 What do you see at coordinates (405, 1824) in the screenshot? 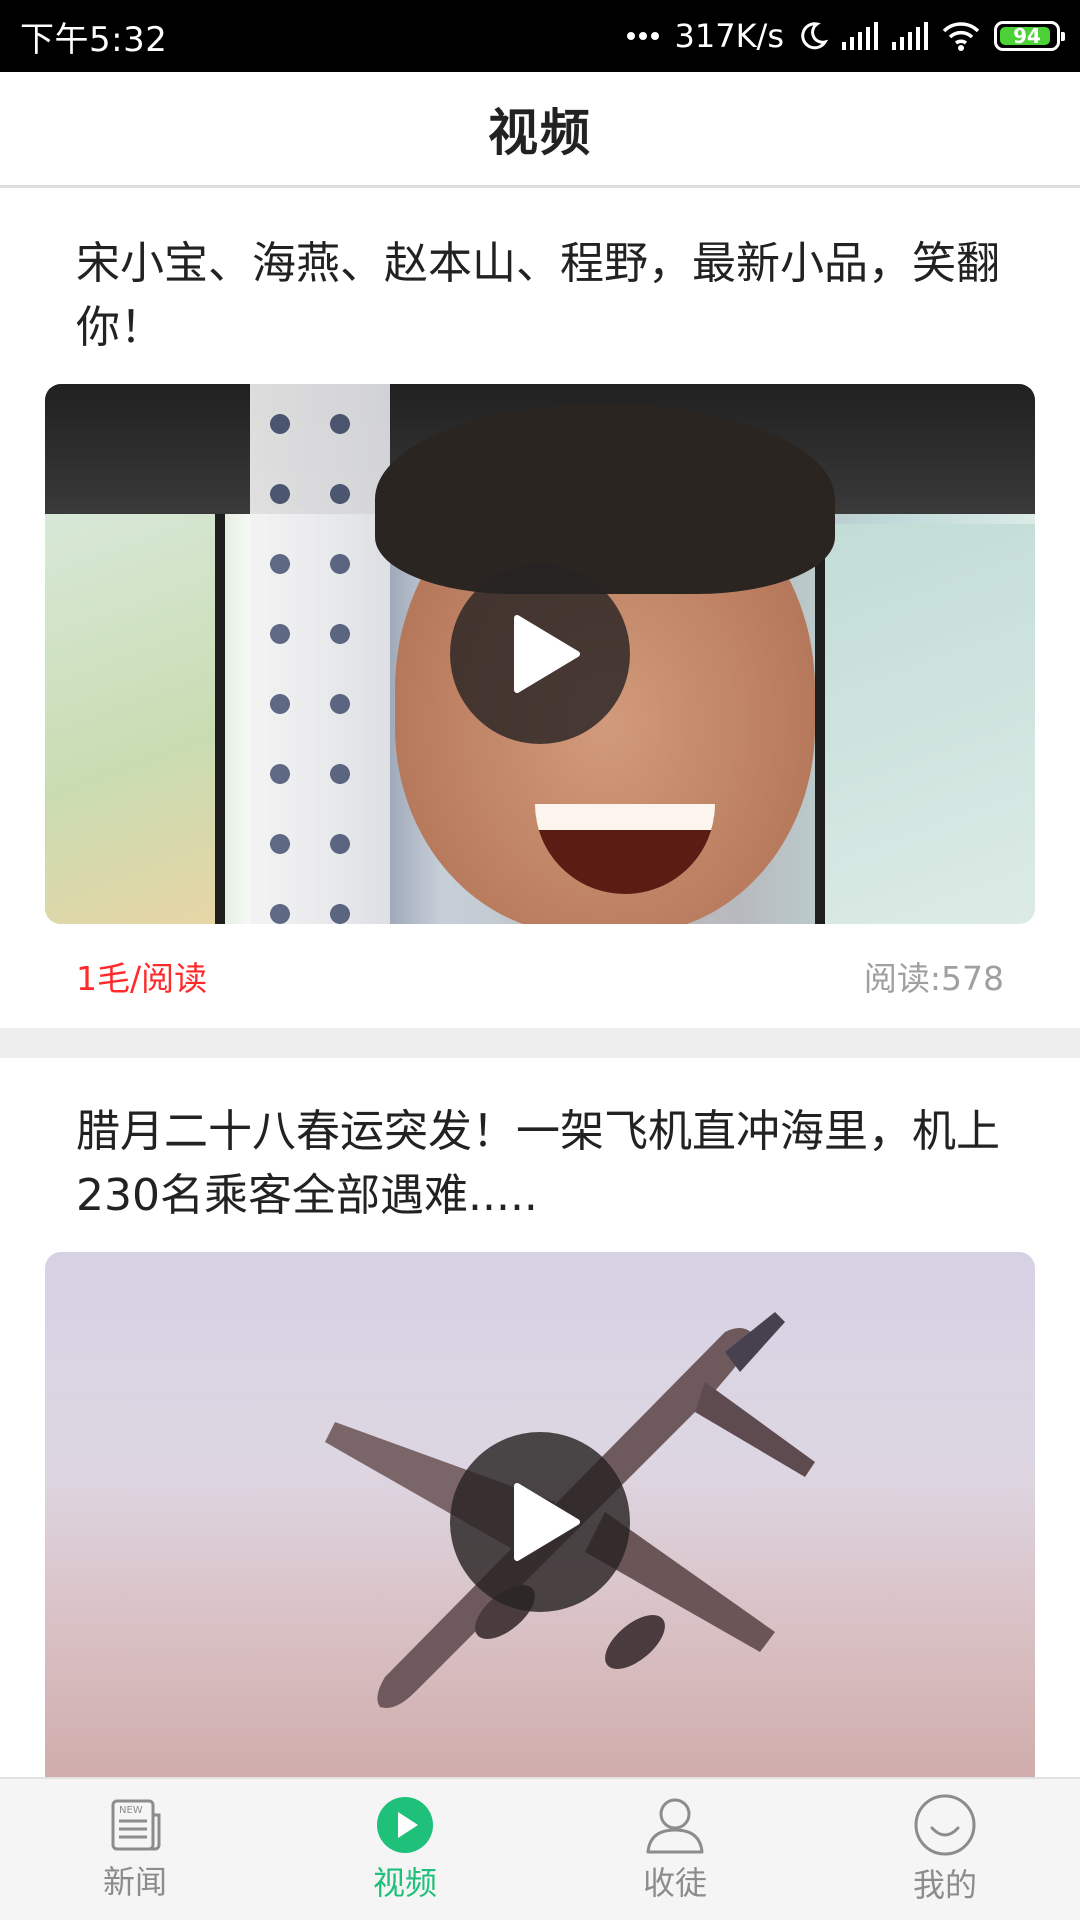
I see `play-circle-icon` at bounding box center [405, 1824].